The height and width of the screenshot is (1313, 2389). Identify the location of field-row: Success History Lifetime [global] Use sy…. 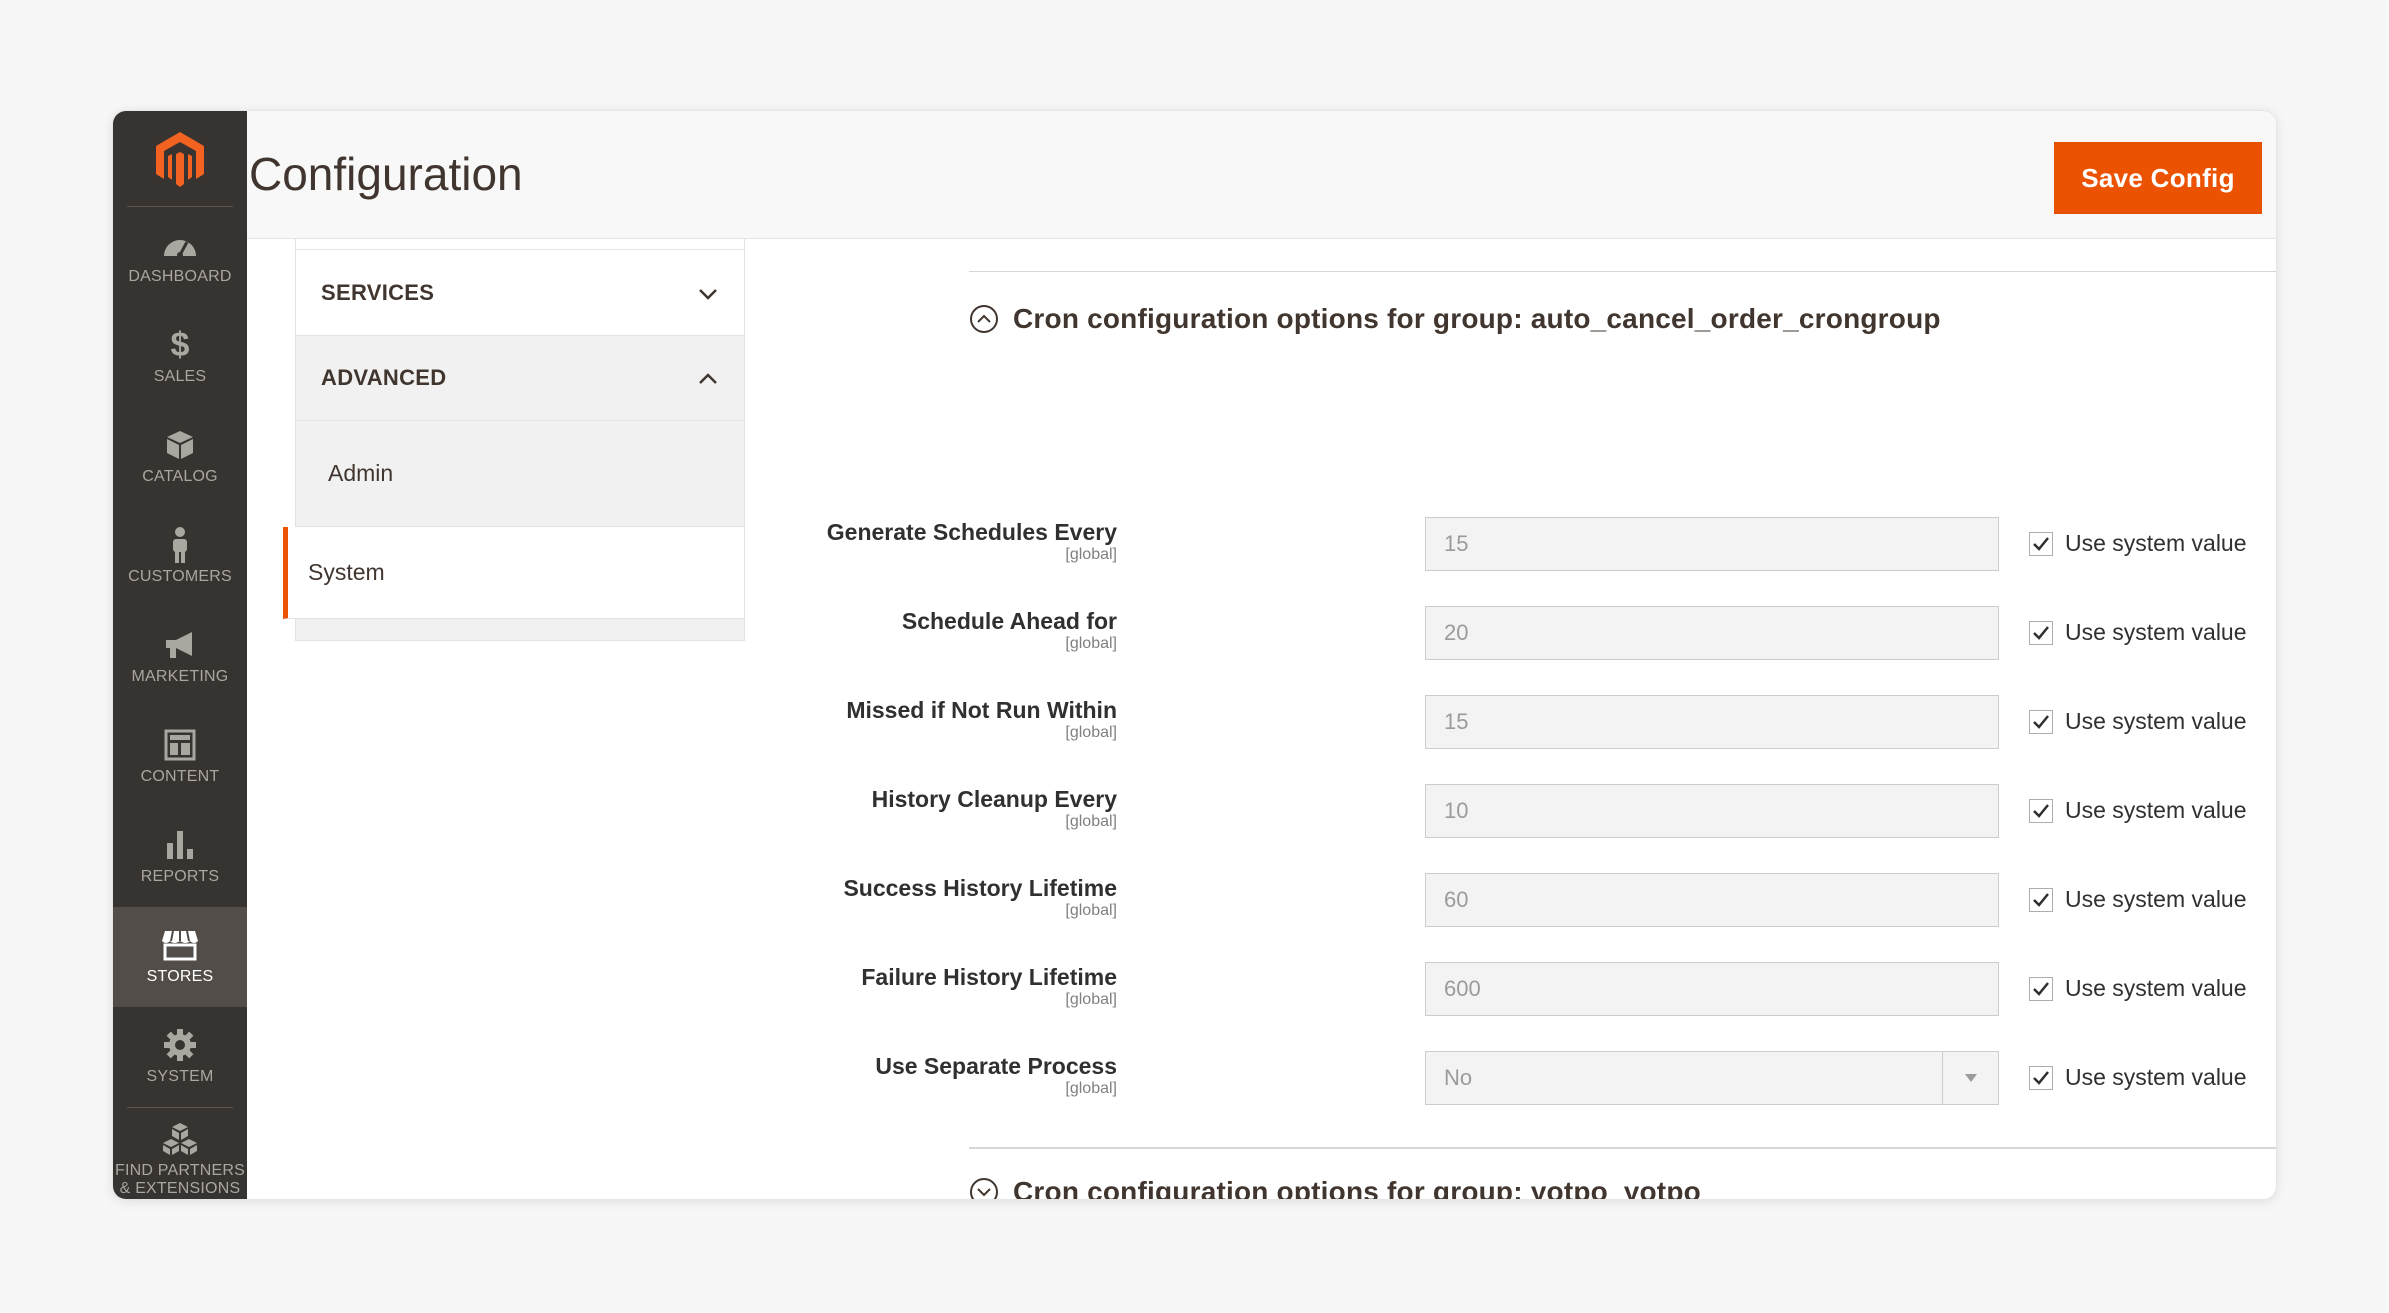
(1559, 901).